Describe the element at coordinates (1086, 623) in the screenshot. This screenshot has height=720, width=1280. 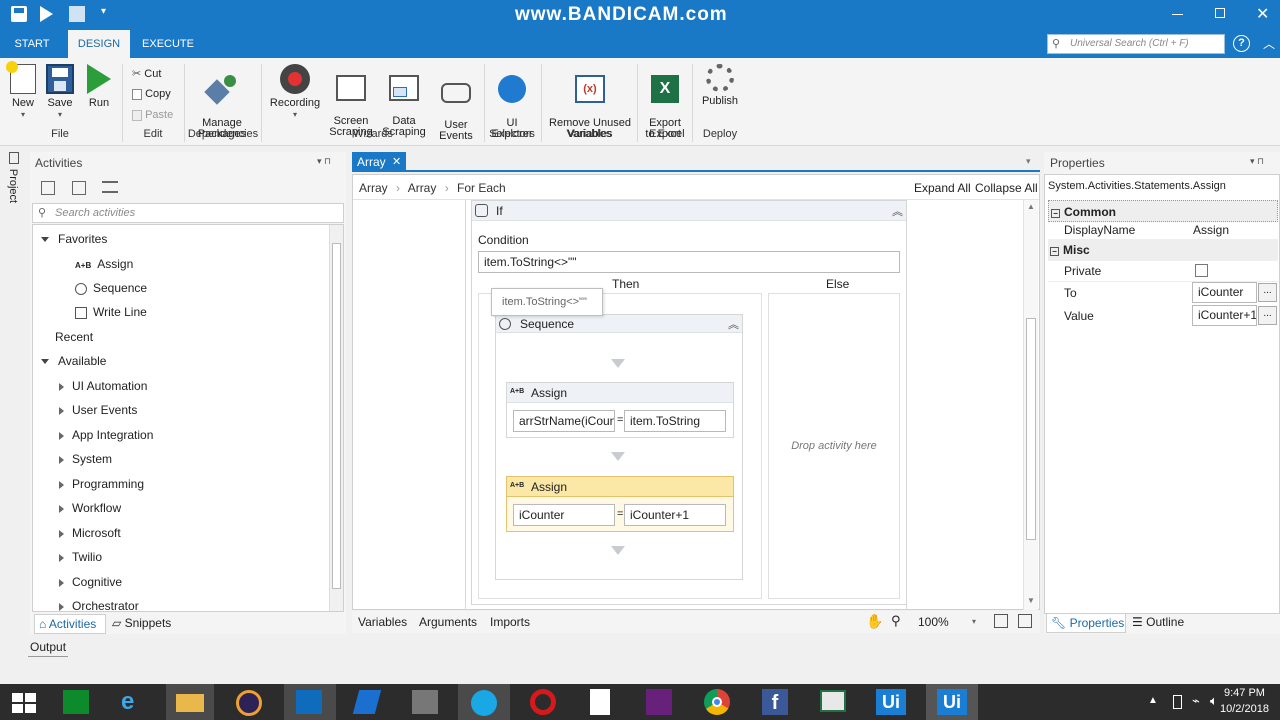
I see `properties-bottom-tab: 🔧︎ Properties` at that location.